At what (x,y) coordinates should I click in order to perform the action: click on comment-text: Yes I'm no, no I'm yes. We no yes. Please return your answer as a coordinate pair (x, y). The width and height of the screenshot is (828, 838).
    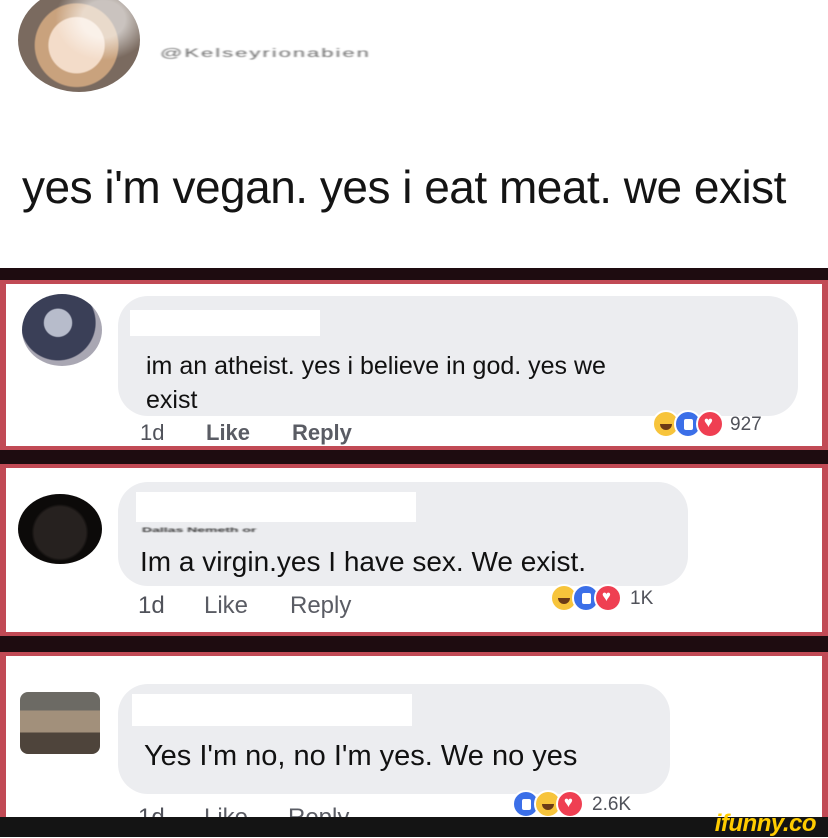
    Looking at the image, I should click on (361, 756).